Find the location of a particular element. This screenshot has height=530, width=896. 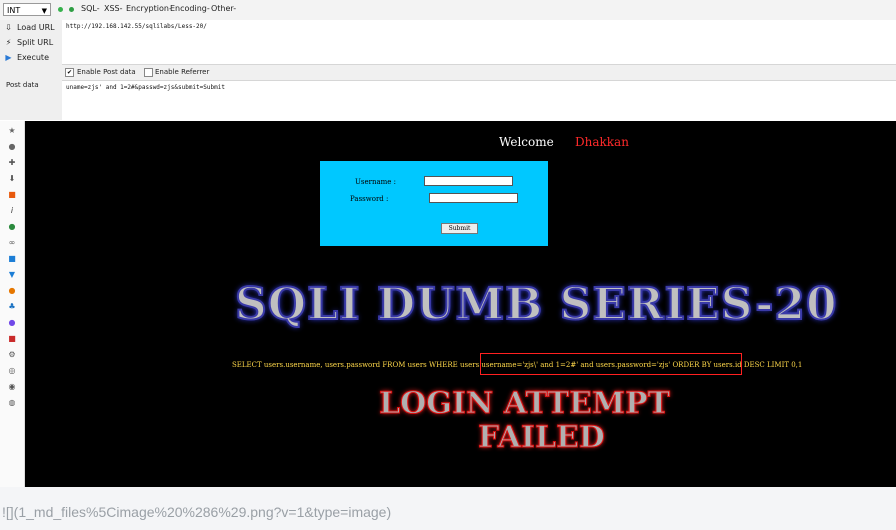

password-label: Password : is located at coordinates (369, 199).